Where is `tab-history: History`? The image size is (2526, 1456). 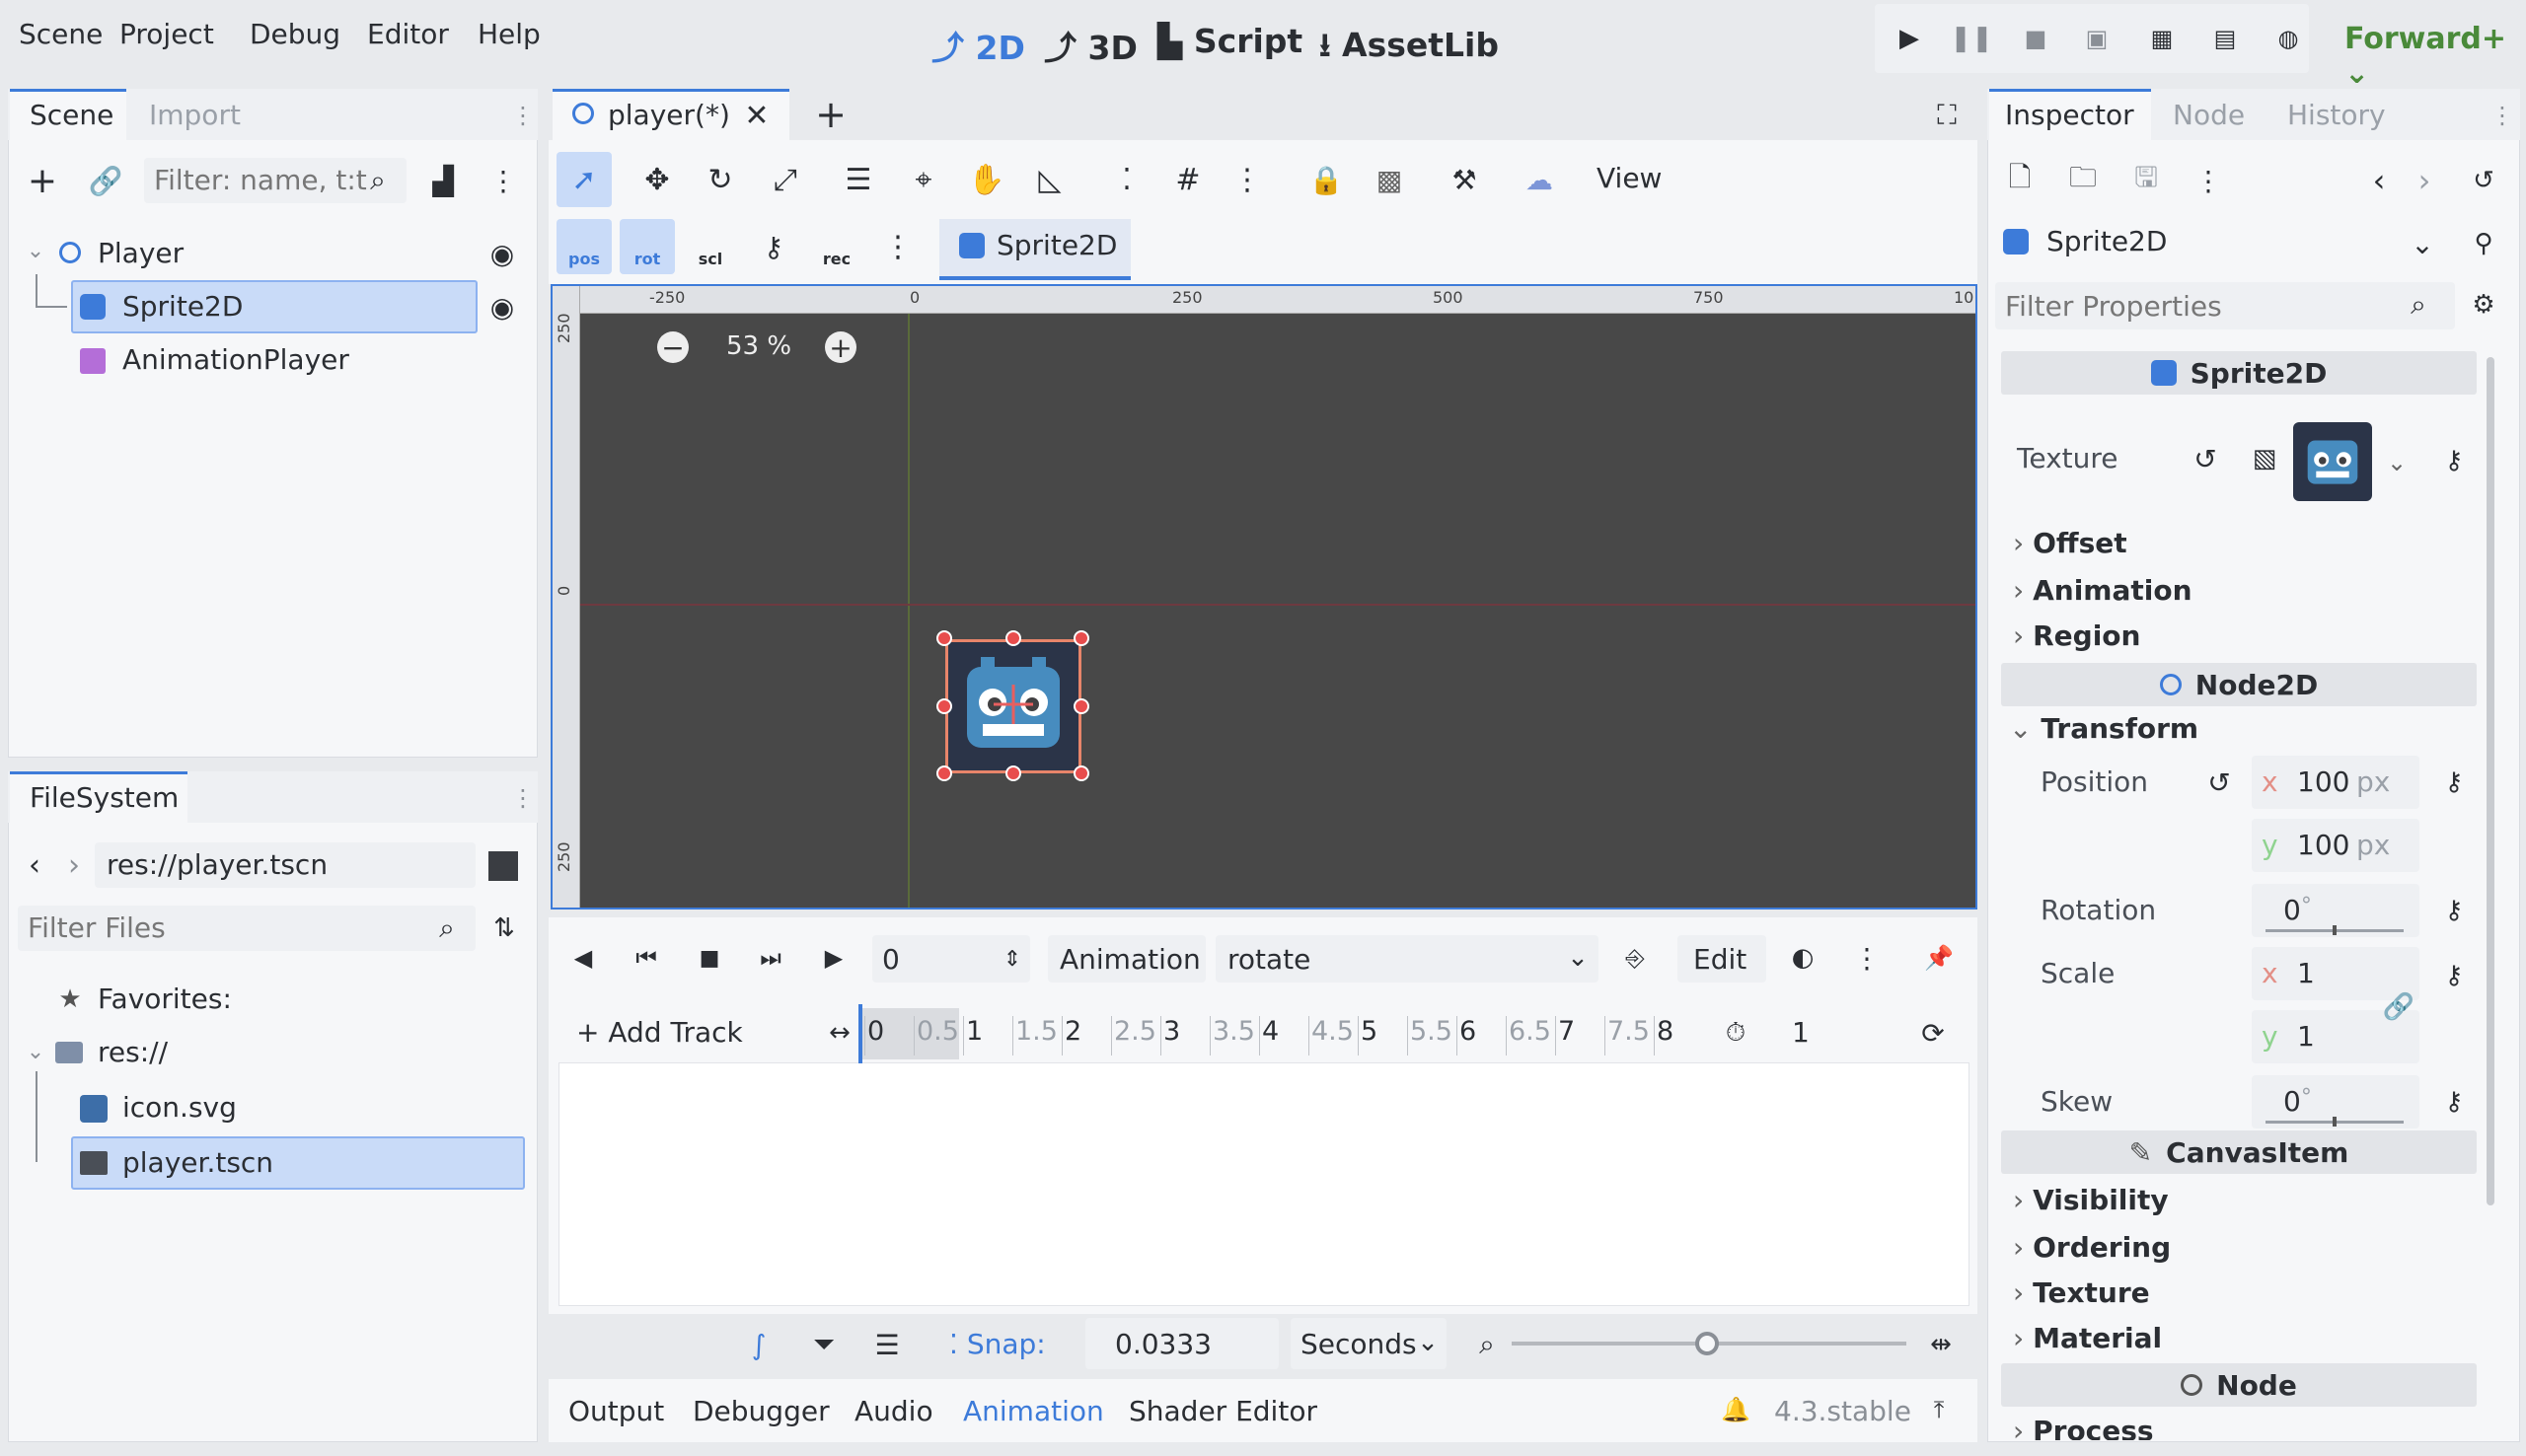 tab-history: History is located at coordinates (2336, 115).